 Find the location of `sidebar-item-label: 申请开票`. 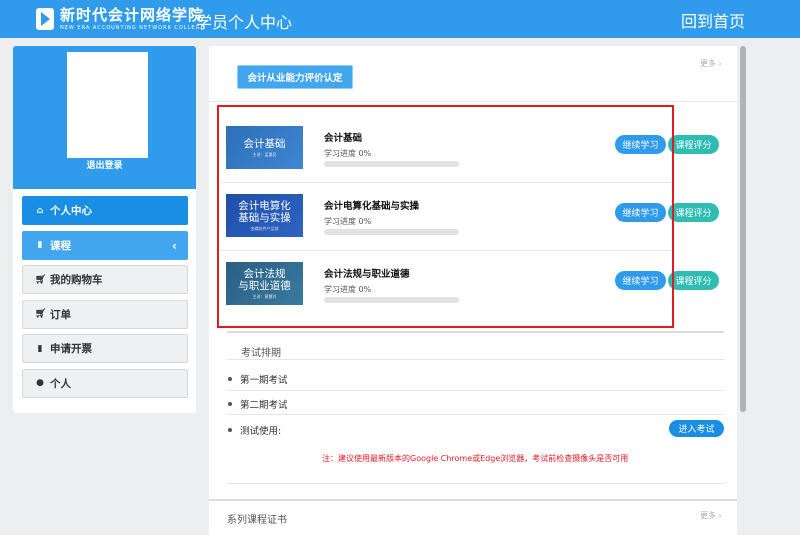

sidebar-item-label: 申请开票 is located at coordinates (71, 349).